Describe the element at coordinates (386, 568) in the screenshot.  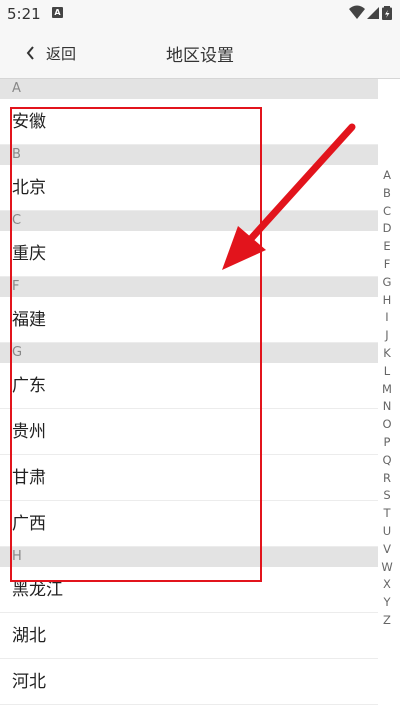
I see `alphabet-index-letter: W` at that location.